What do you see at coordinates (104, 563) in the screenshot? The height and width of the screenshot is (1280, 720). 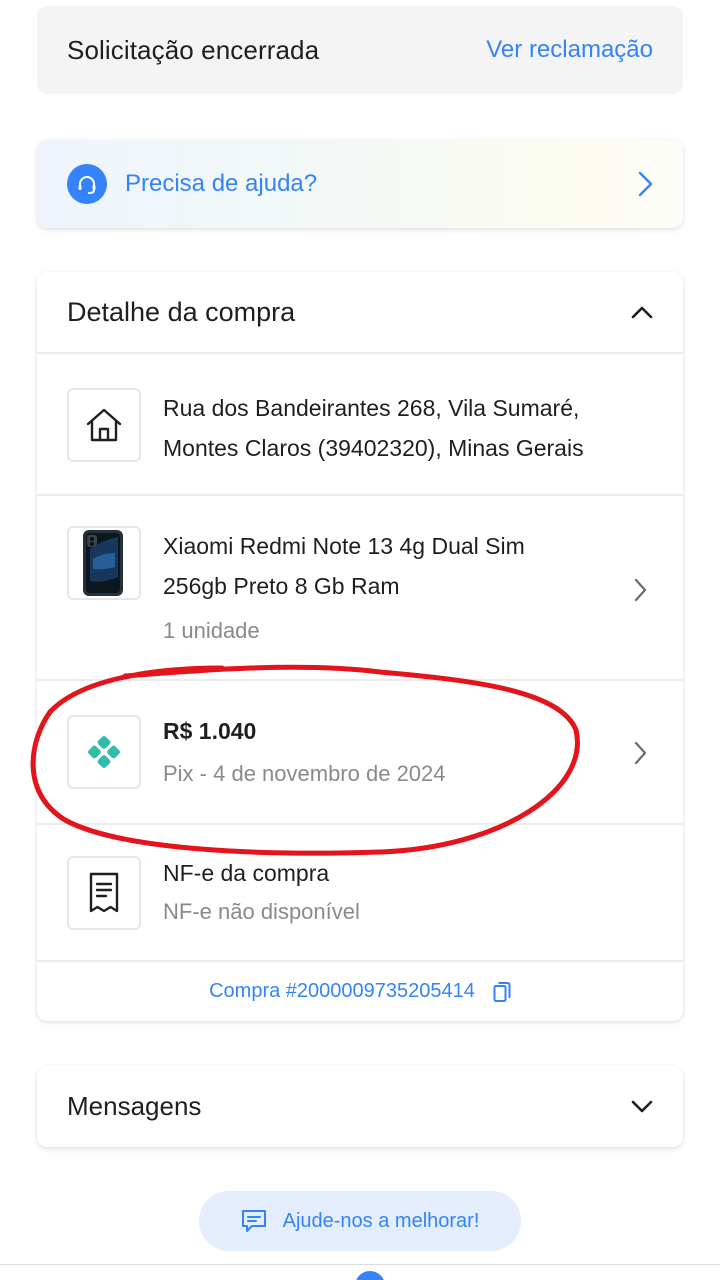 I see `phone-thumbnail` at bounding box center [104, 563].